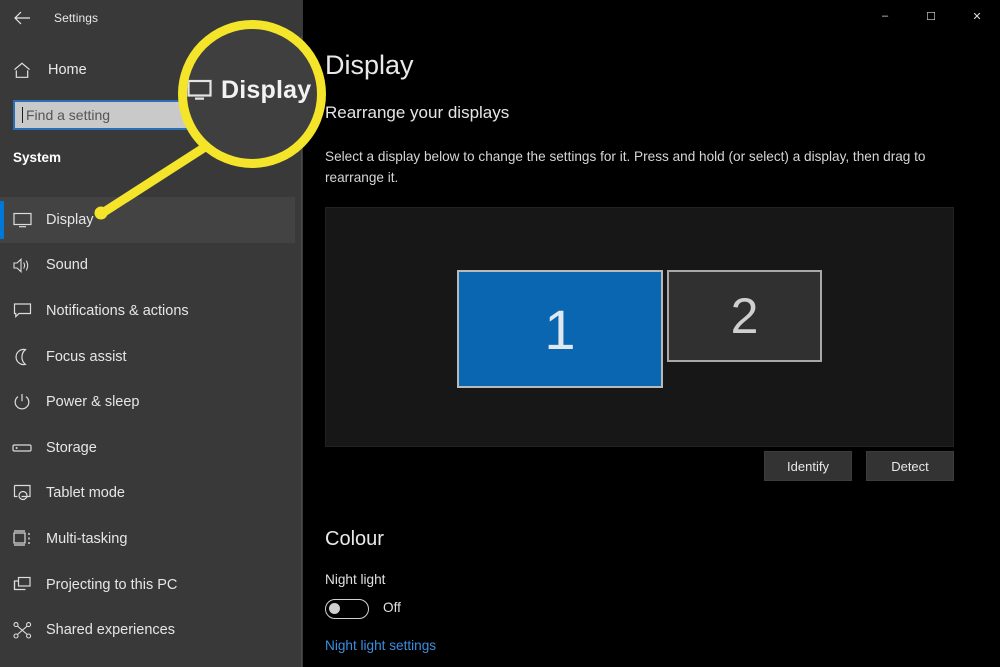  What do you see at coordinates (67, 265) in the screenshot?
I see `sidebar-item-sound-label: Sound` at bounding box center [67, 265].